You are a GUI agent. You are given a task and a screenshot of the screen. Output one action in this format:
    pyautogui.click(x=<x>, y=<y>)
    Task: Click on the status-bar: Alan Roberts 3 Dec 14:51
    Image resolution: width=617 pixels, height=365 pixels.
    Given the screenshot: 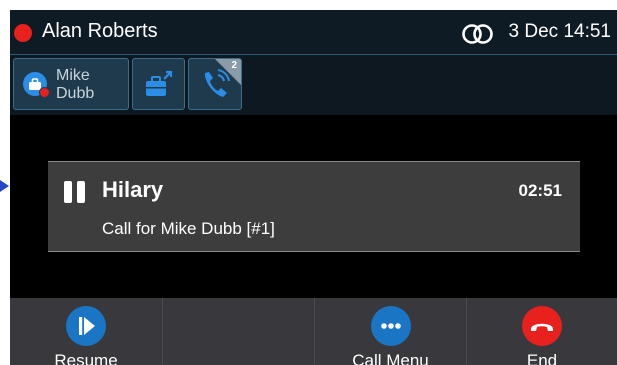 What is the action you would take?
    pyautogui.click(x=313, y=32)
    